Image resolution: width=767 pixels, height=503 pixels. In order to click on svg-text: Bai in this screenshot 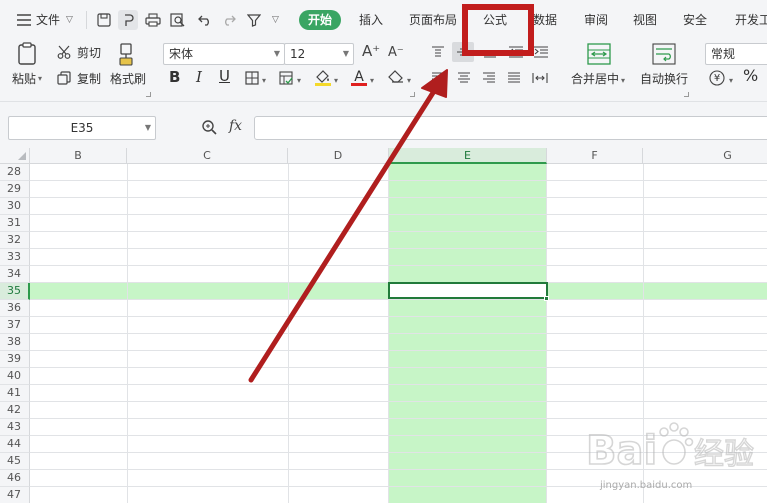, I will do `click(621, 451)`.